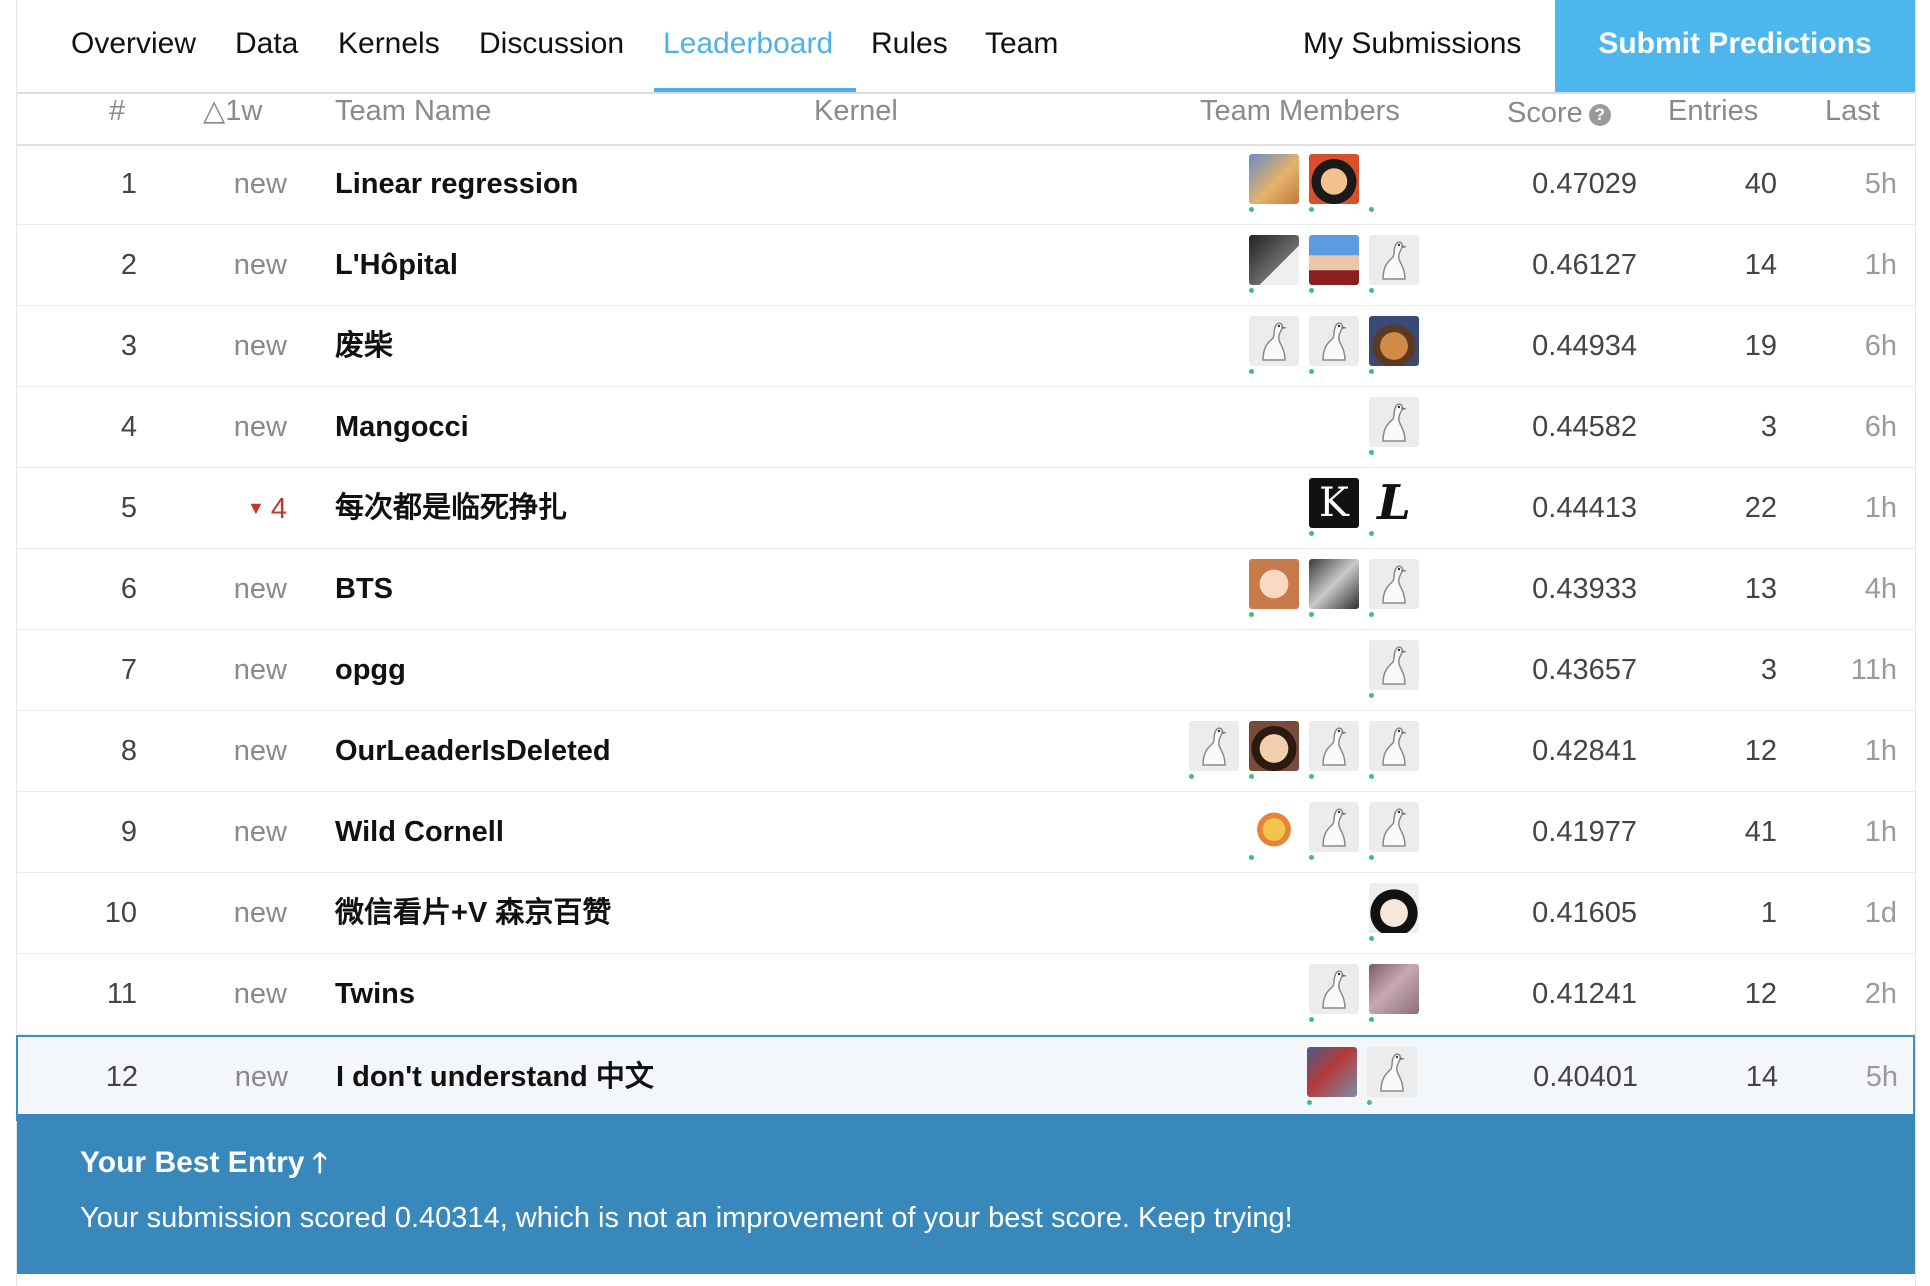  I want to click on score-cell: 0.44582, so click(1584, 427).